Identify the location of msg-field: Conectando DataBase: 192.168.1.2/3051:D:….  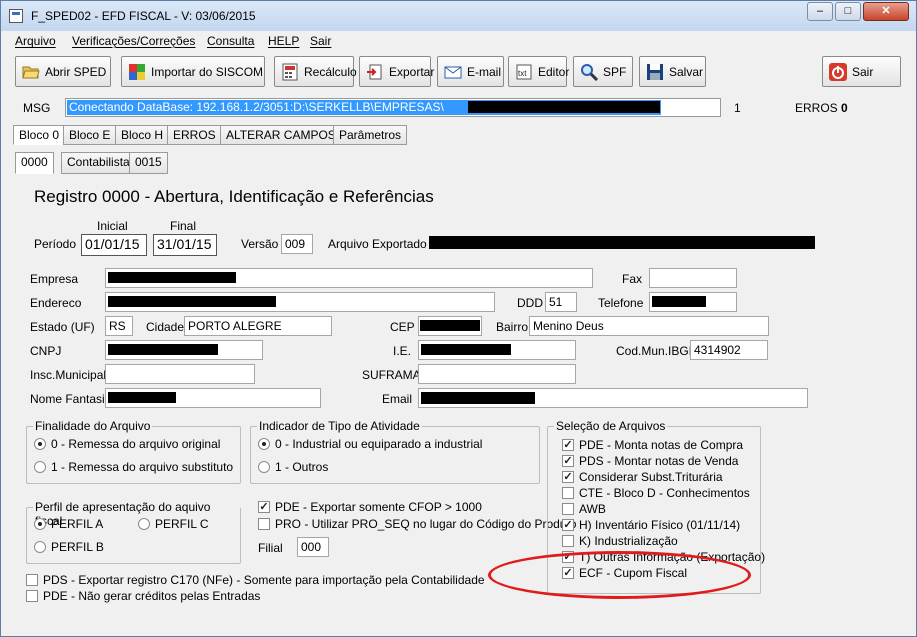
(393, 107).